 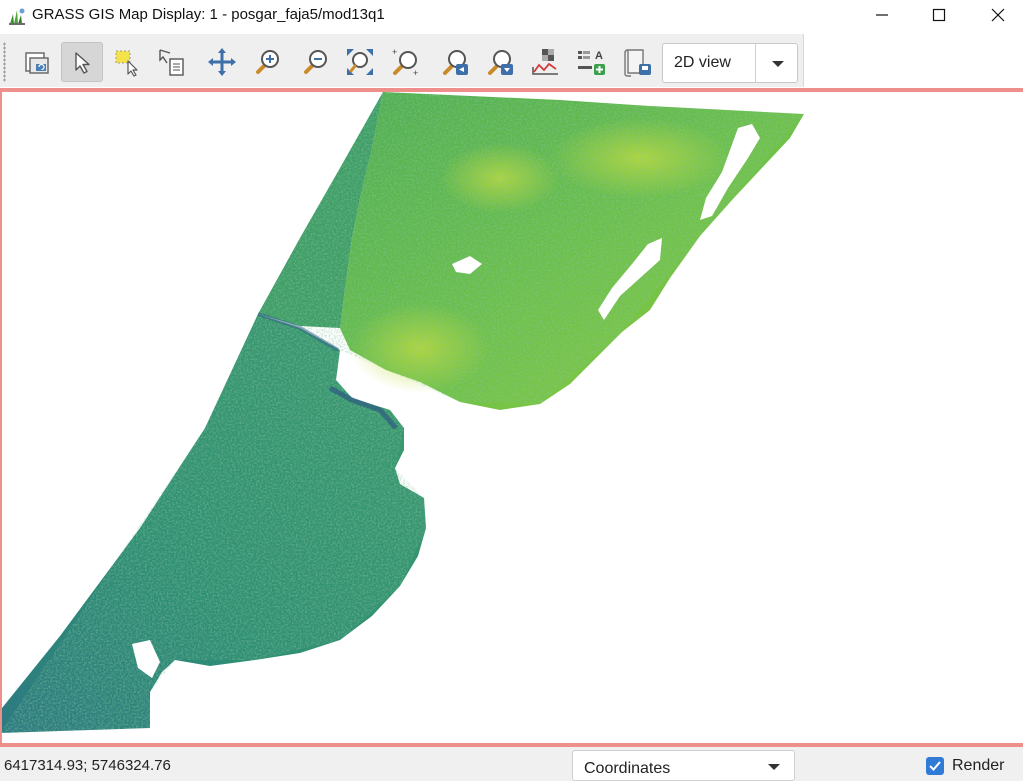 I want to click on zoom-options-icon, so click(x=500, y=62).